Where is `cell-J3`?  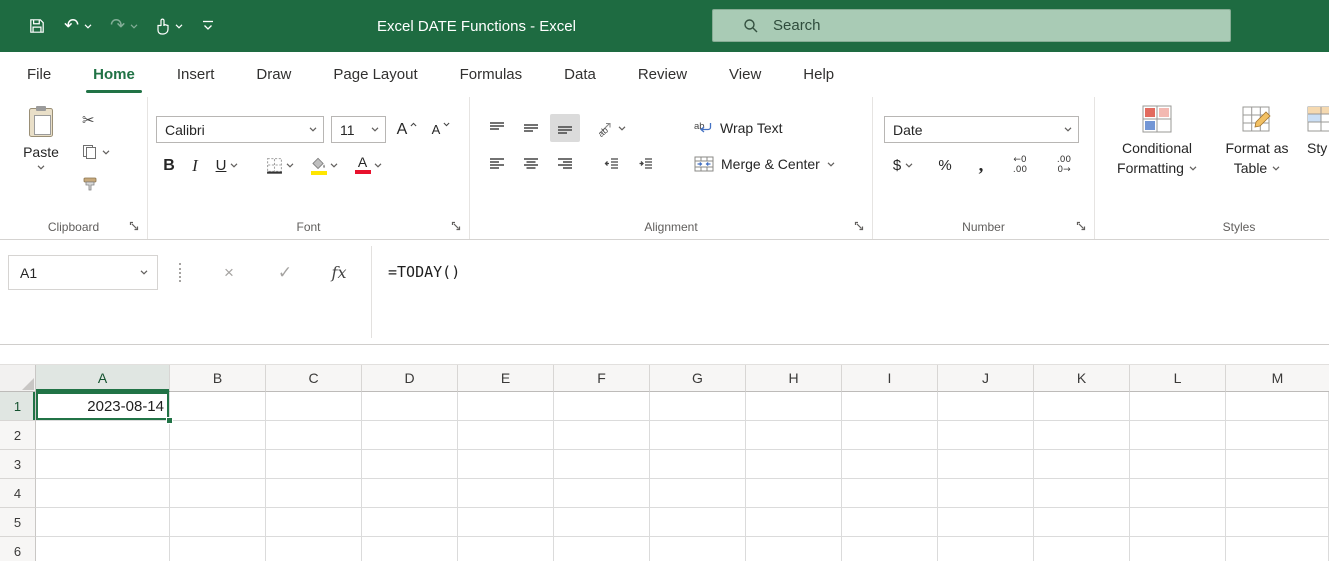
cell-J3 is located at coordinates (986, 464).